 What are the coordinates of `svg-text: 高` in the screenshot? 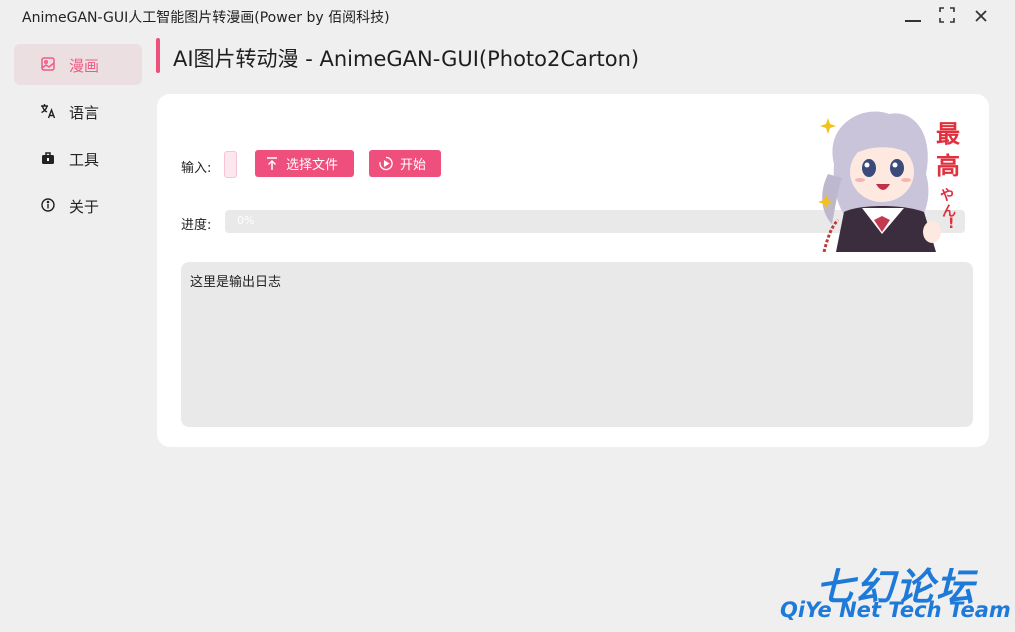 It's located at (948, 166).